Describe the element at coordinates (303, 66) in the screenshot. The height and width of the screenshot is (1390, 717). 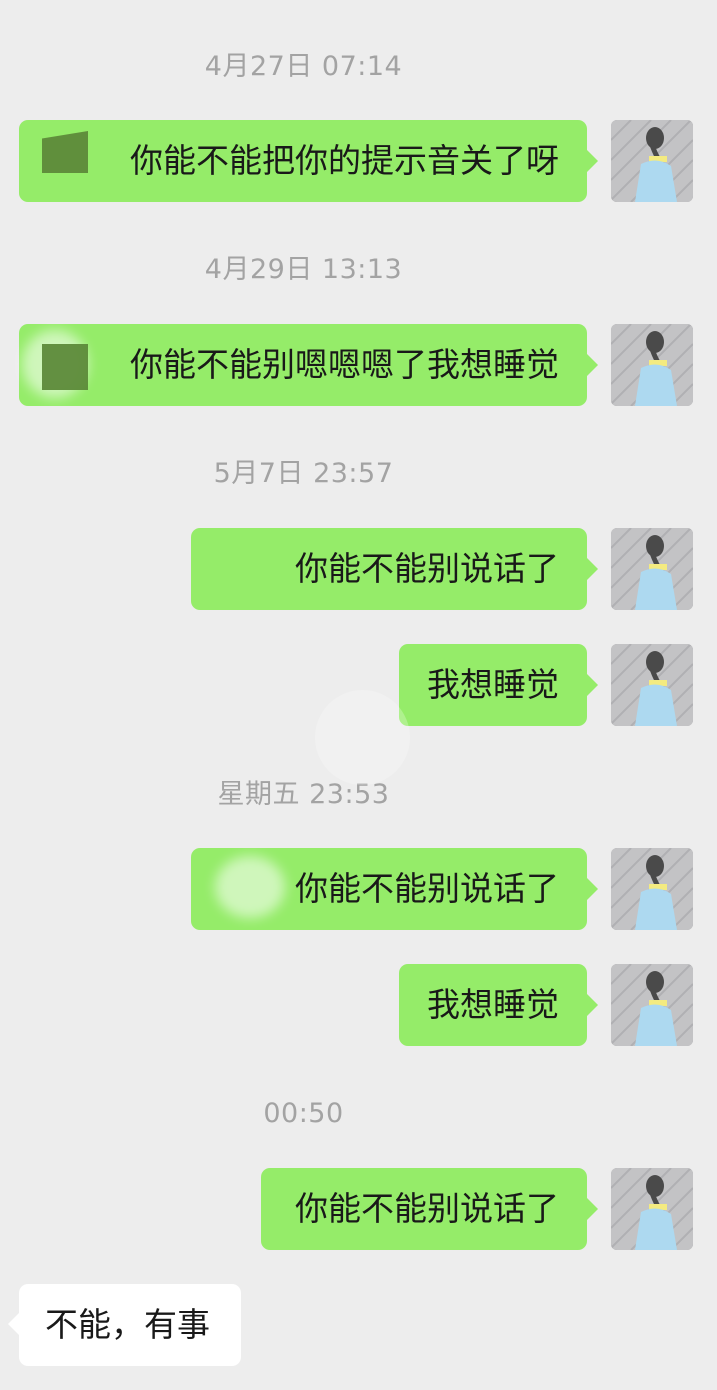
I see `timestamp: 4月27日 07:14` at that location.